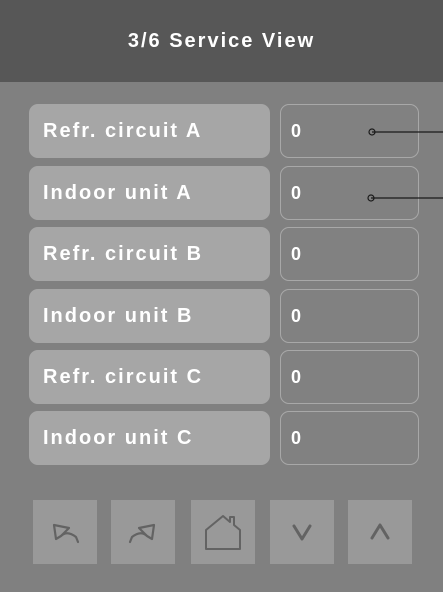 This screenshot has height=592, width=443. What do you see at coordinates (349, 377) in the screenshot?
I see `refr-circuit-c-value: 0` at bounding box center [349, 377].